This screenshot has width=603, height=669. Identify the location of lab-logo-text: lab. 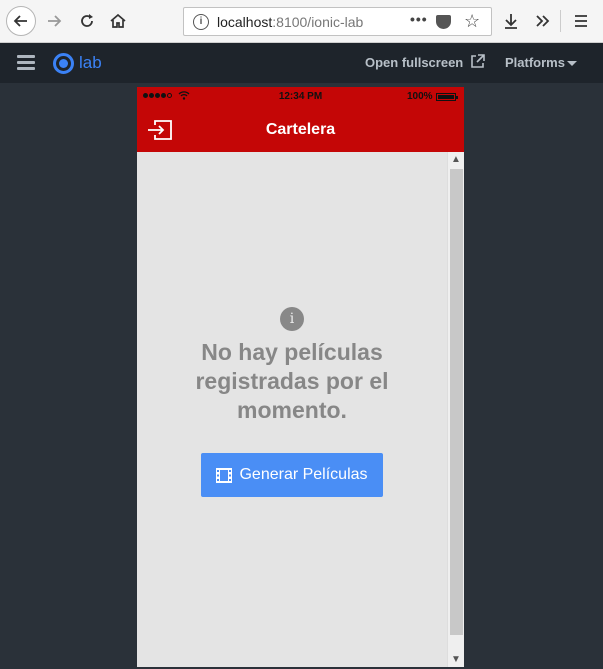
(90, 62).